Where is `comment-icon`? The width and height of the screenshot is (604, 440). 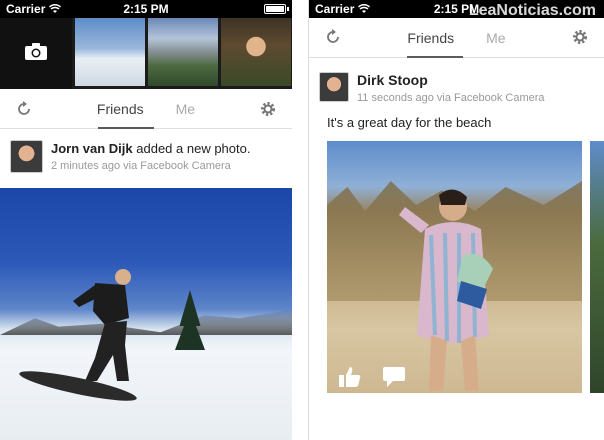 comment-icon is located at coordinates (394, 377).